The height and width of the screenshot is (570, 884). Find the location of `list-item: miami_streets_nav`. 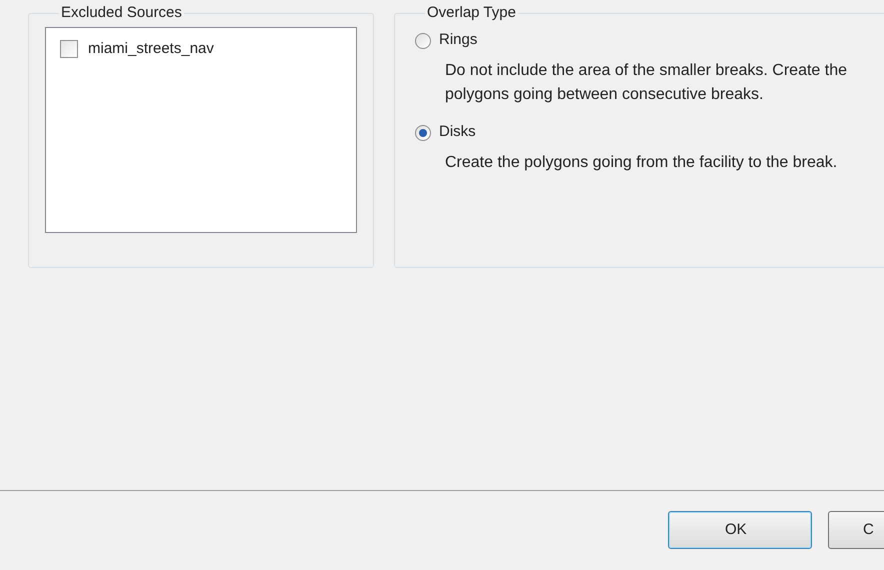

list-item: miami_streets_nav is located at coordinates (201, 49).